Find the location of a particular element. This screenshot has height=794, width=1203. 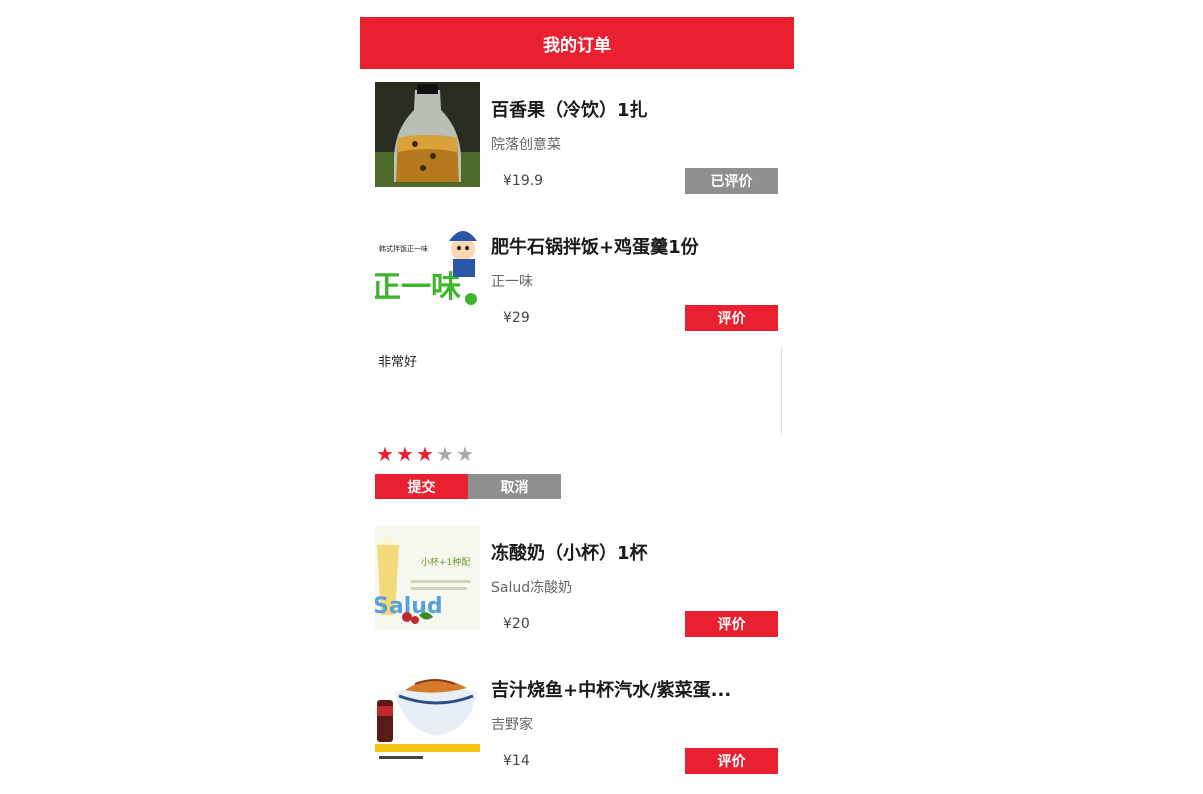

submit-review-button: 提交 is located at coordinates (421, 486).